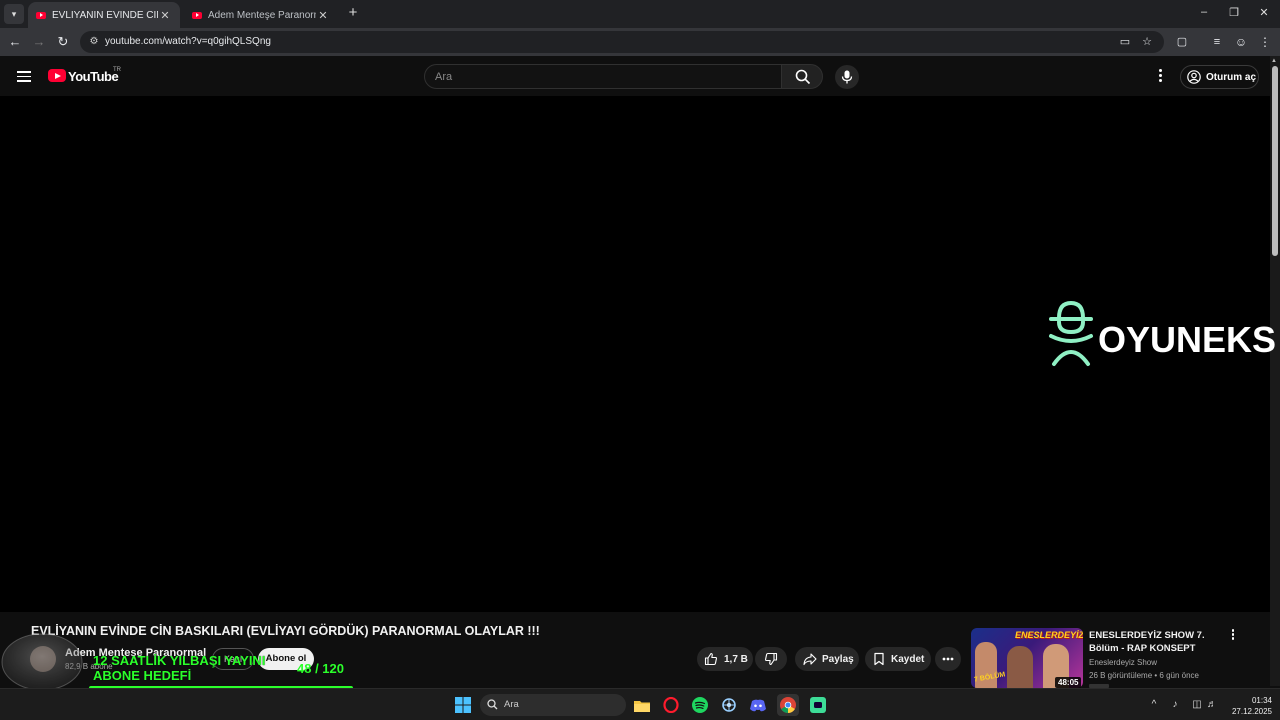  I want to click on voice-search-button, so click(847, 77).